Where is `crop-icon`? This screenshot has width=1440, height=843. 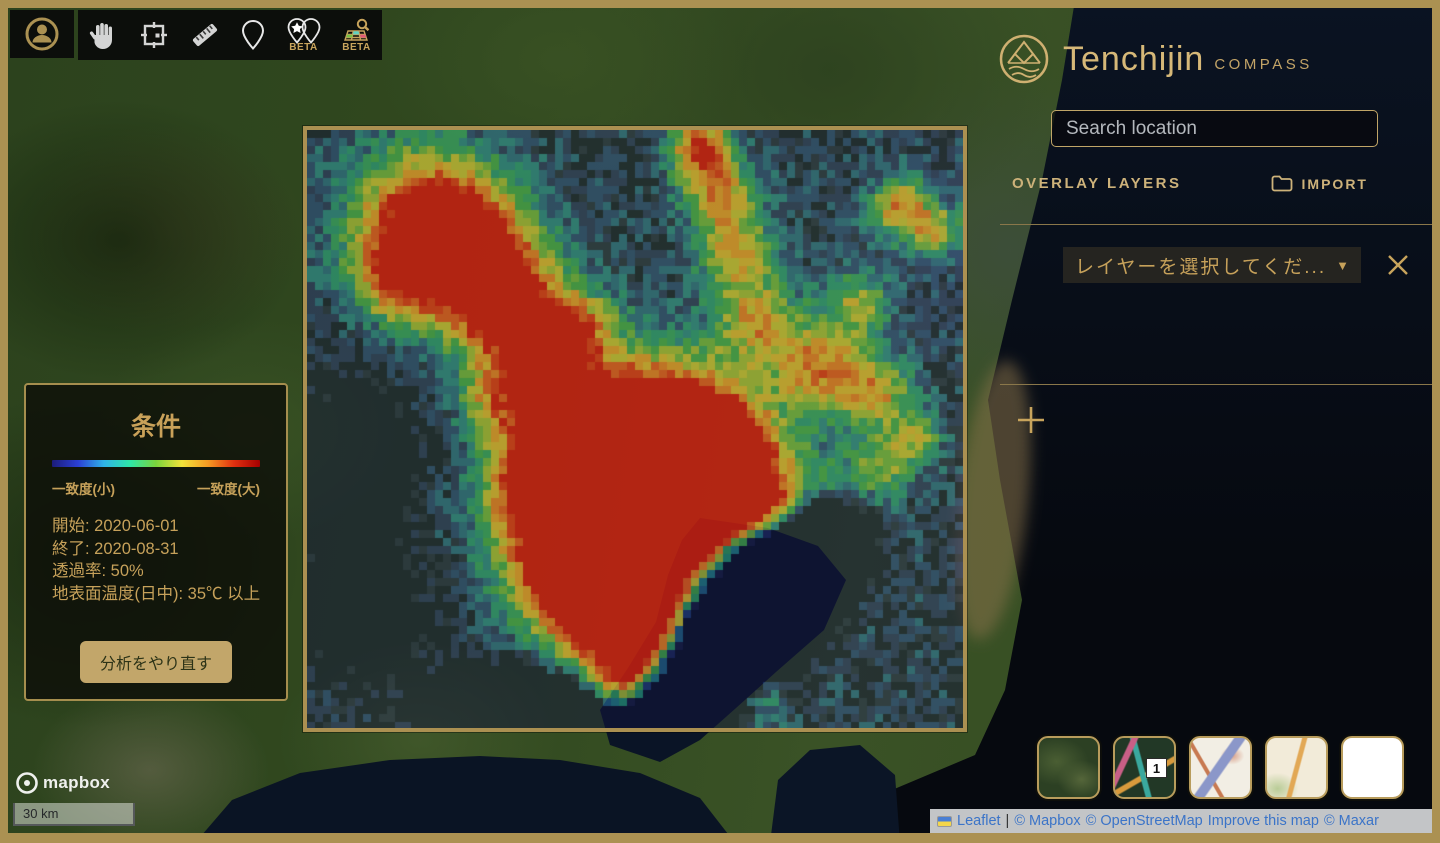
crop-icon is located at coordinates (154, 35).